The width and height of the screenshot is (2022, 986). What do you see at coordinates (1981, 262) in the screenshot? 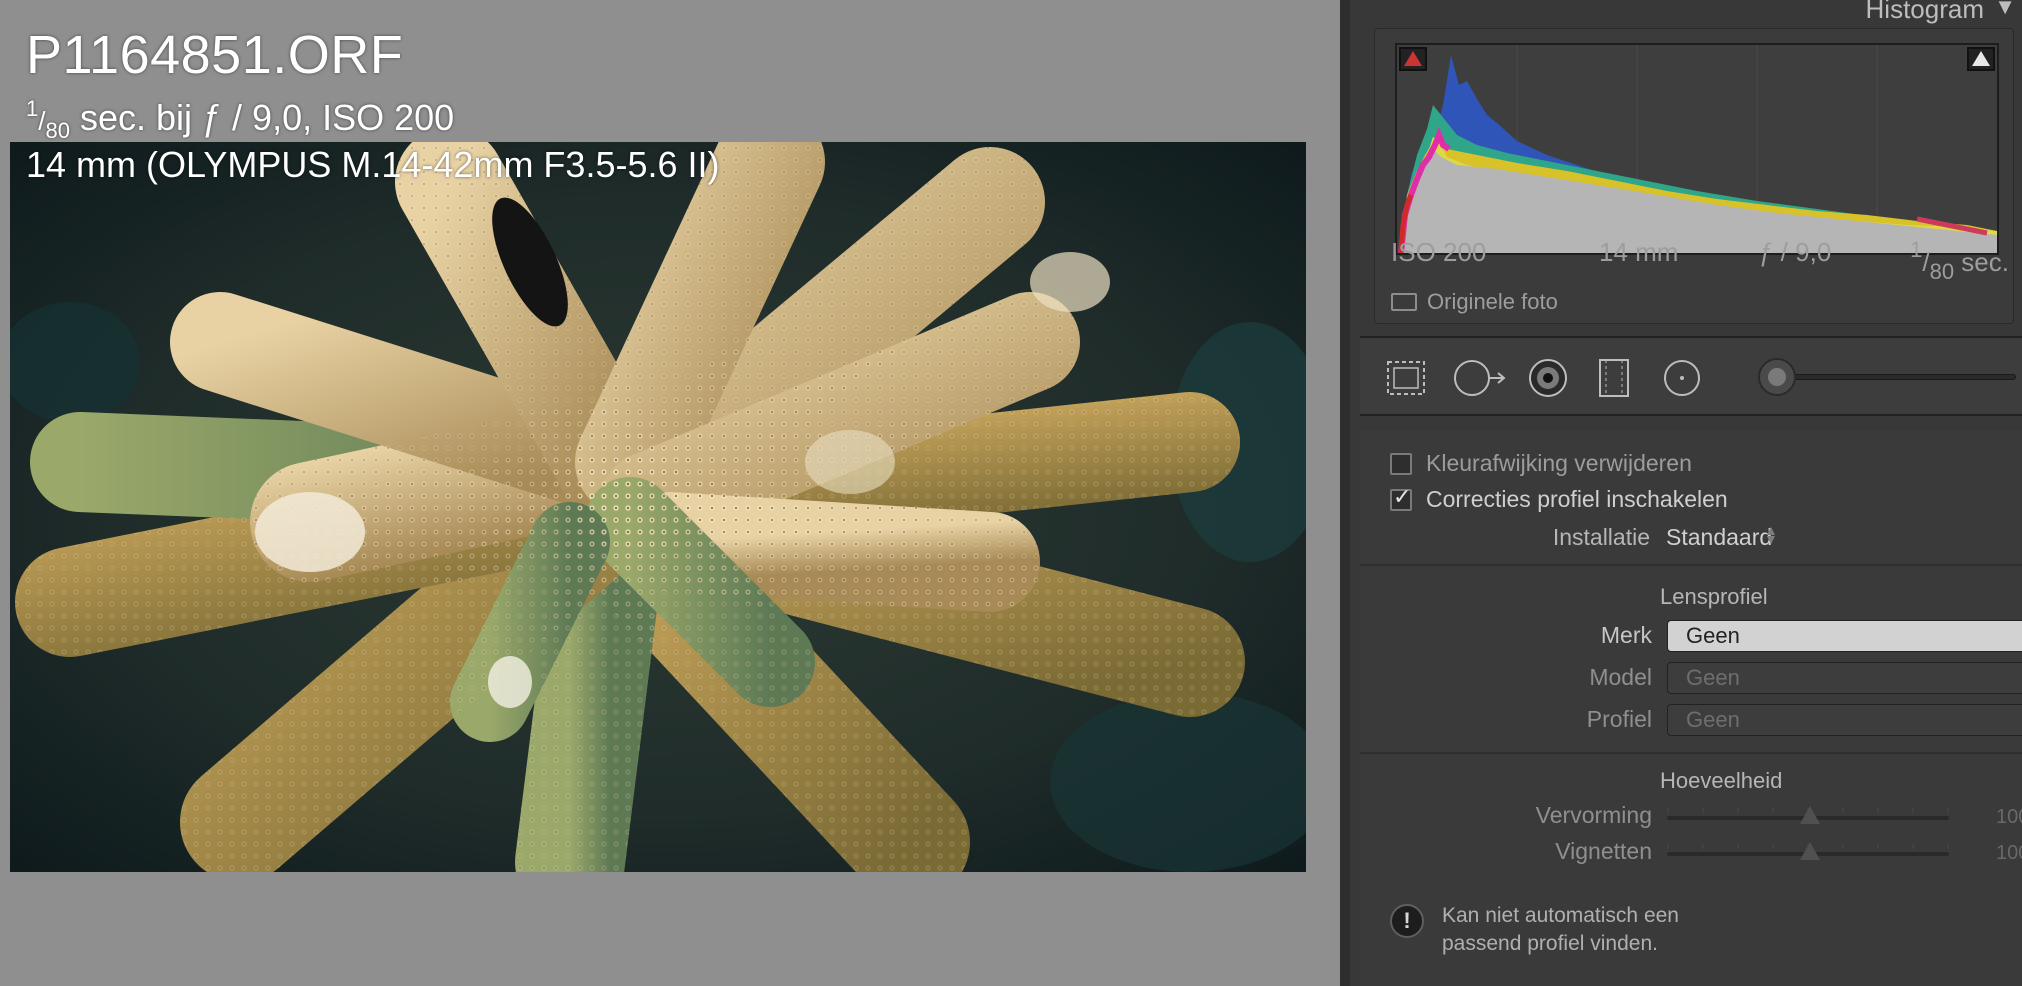
I see `shutter-suffix: sec.` at bounding box center [1981, 262].